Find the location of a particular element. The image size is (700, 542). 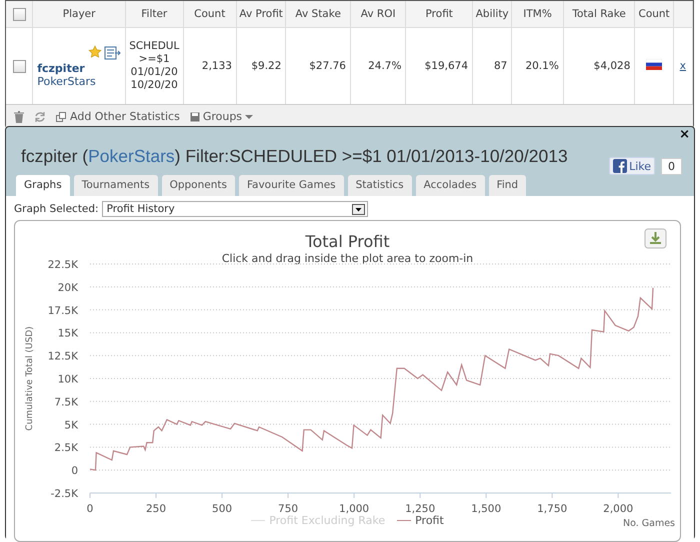

axis-label: 15K is located at coordinates (68, 334).